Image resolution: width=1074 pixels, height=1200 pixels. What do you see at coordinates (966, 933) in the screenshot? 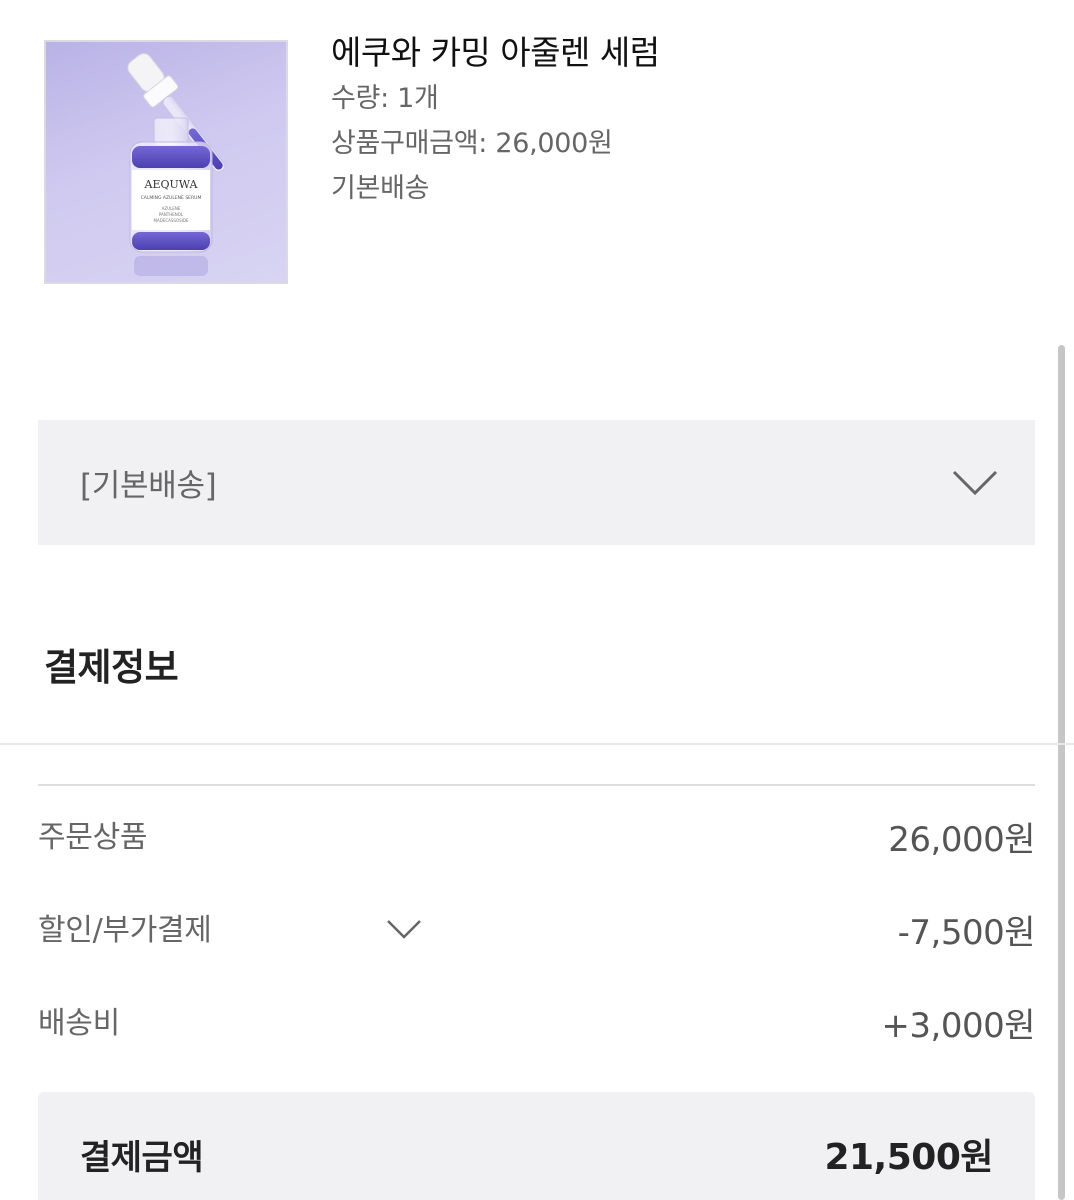
I see `discount-value: -7,500원` at bounding box center [966, 933].